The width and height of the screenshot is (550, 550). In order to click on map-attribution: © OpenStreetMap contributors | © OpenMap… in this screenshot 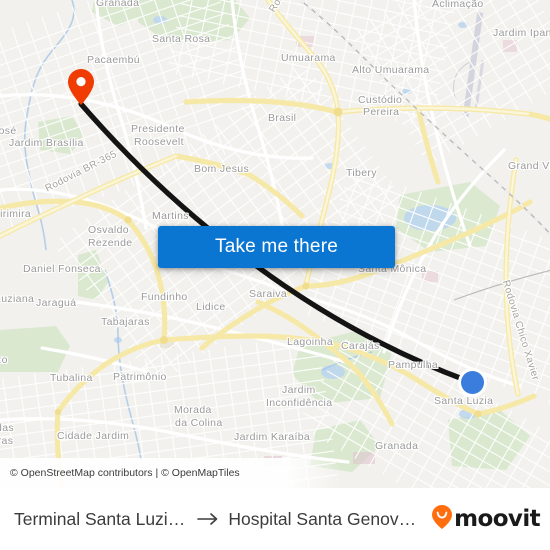, I will do `click(275, 473)`.